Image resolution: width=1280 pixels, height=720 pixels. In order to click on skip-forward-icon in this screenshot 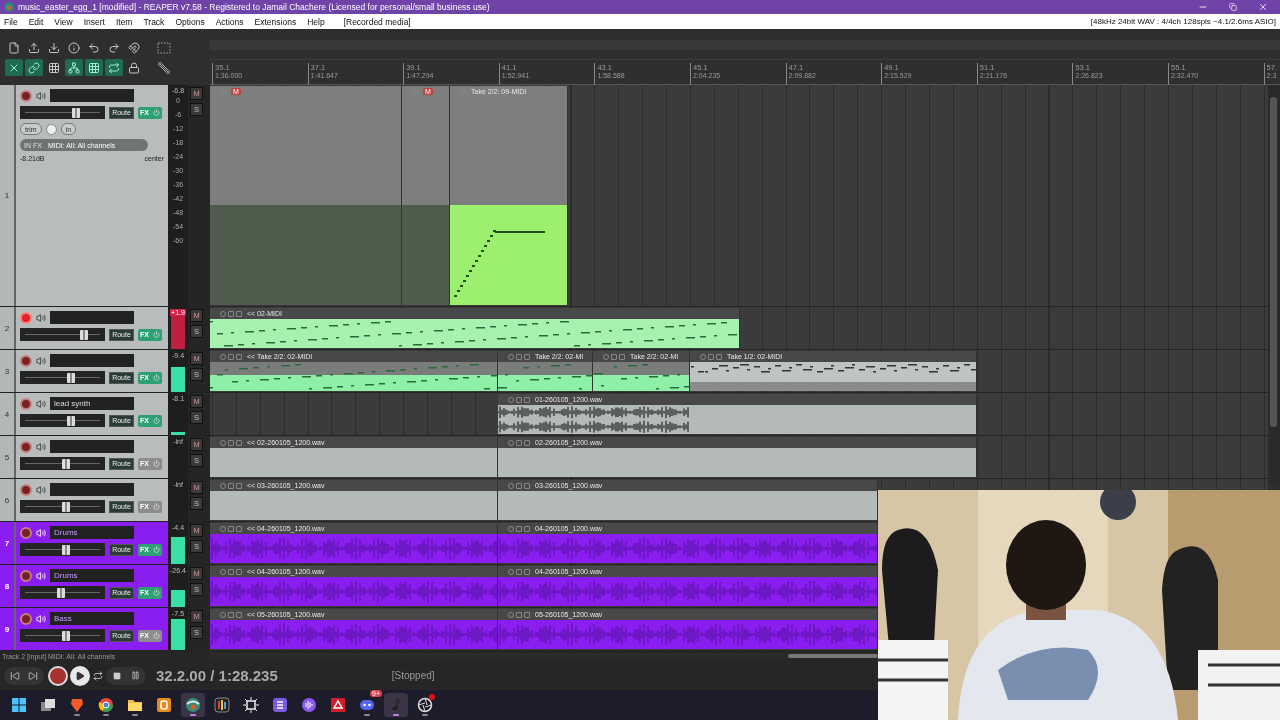, I will do `click(33, 675)`.